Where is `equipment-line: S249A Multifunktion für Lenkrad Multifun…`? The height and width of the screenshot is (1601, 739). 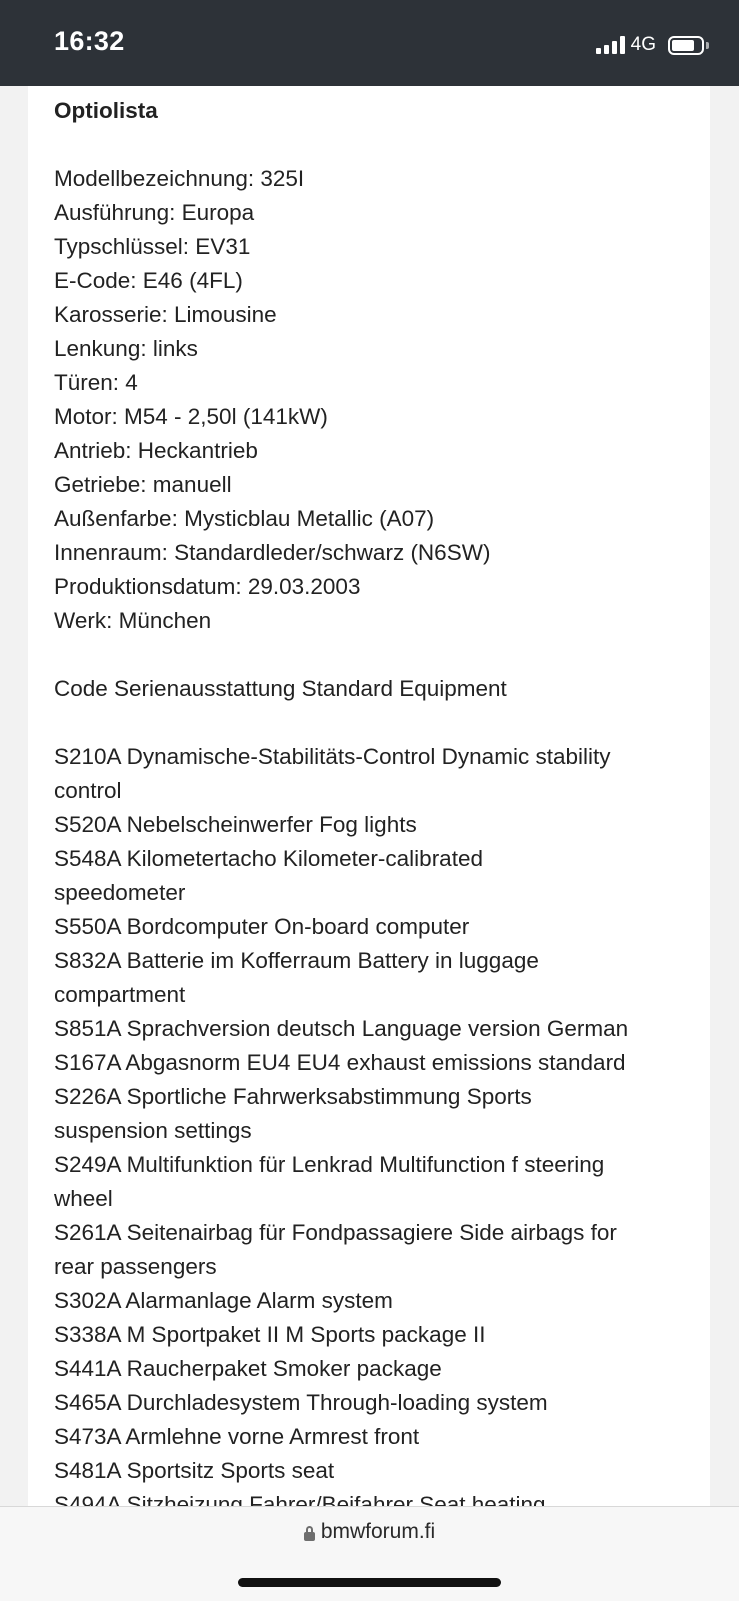
equipment-line: S249A Multifunktion für Lenkrad Multifun… is located at coordinates (329, 1164).